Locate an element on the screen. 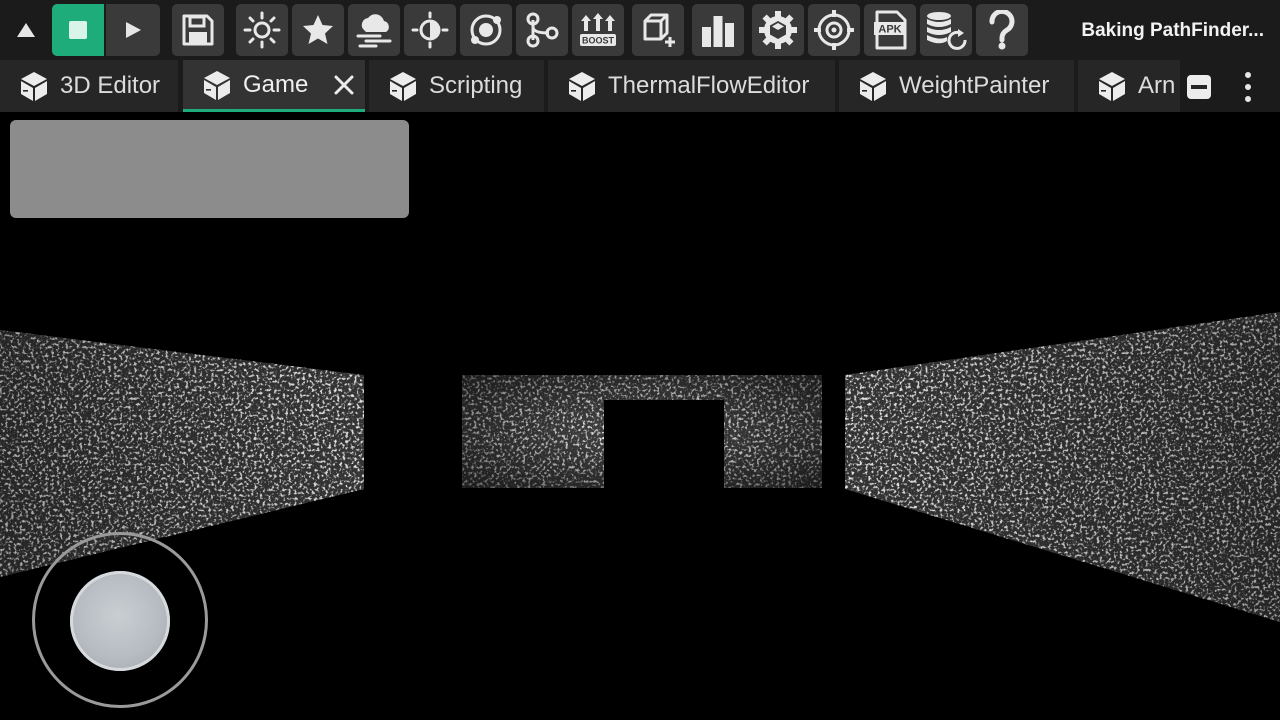  cube-plus-icon is located at coordinates (659, 30).